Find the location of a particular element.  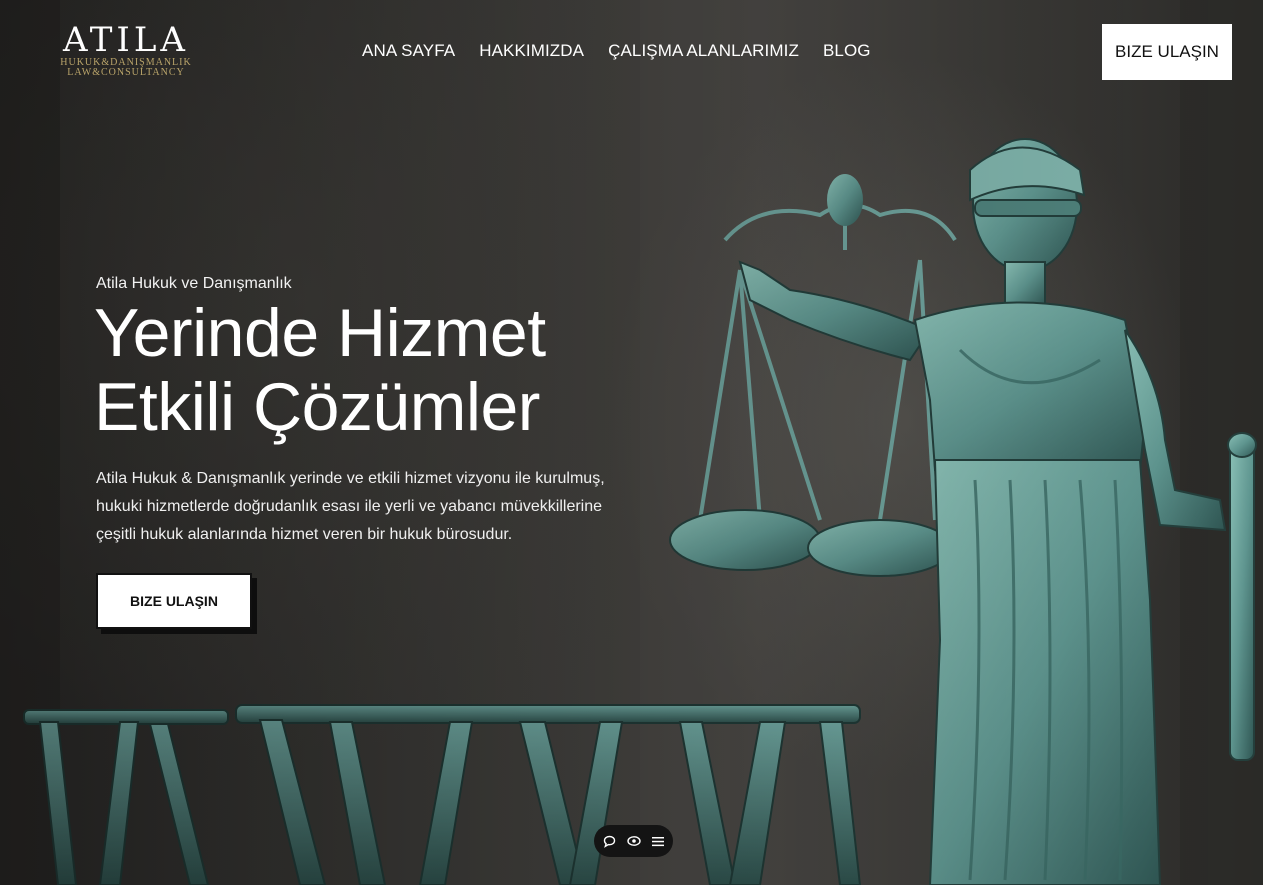

nav-item-hakkimizda: HAKKIMIZDA is located at coordinates (531, 51).